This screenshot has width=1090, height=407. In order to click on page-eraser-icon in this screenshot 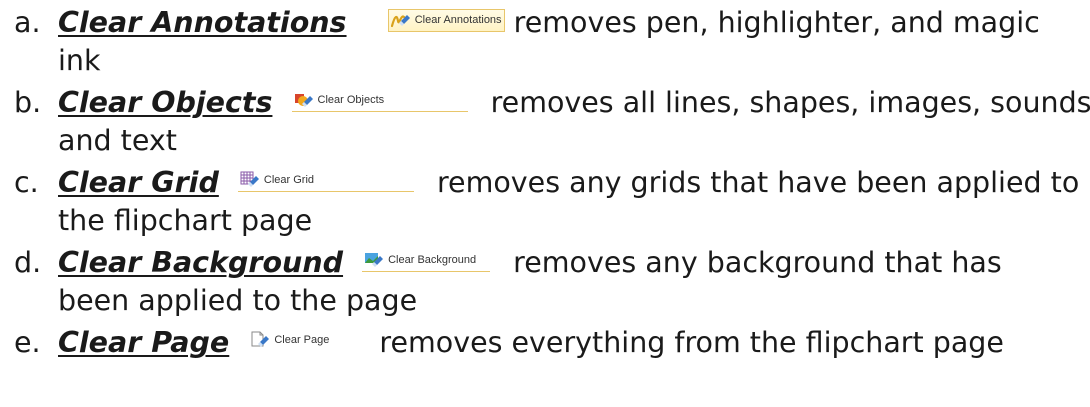, I will do `click(260, 340)`.